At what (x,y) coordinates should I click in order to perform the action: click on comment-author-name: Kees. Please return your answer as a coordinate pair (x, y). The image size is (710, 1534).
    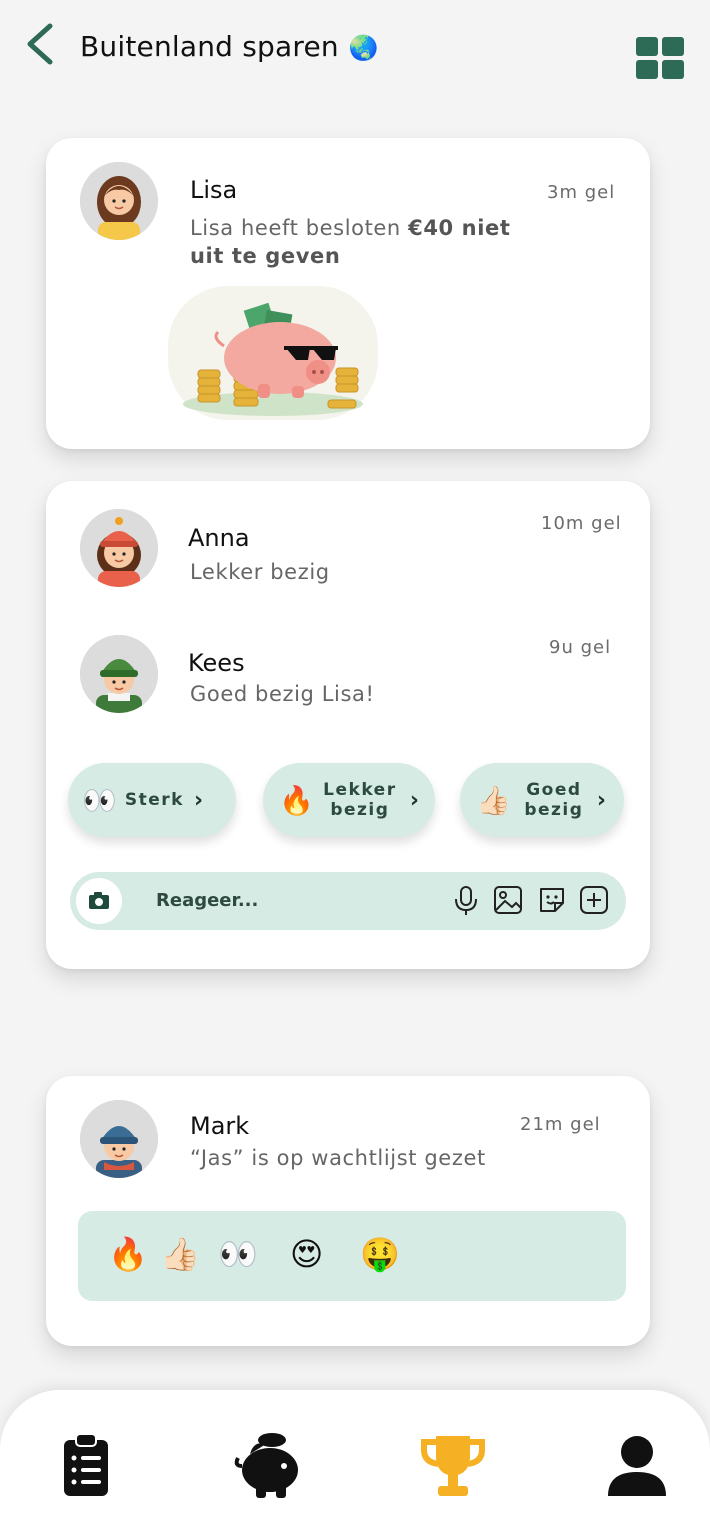
    Looking at the image, I should click on (216, 663).